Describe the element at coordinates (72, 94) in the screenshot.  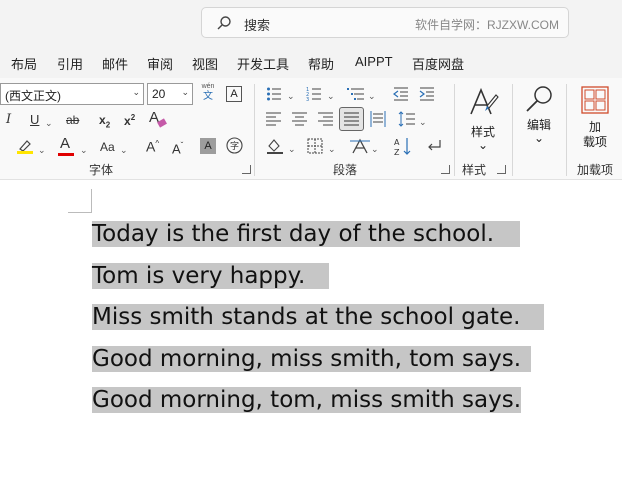
I see `font-name-select: (西文正文) ⌄` at that location.